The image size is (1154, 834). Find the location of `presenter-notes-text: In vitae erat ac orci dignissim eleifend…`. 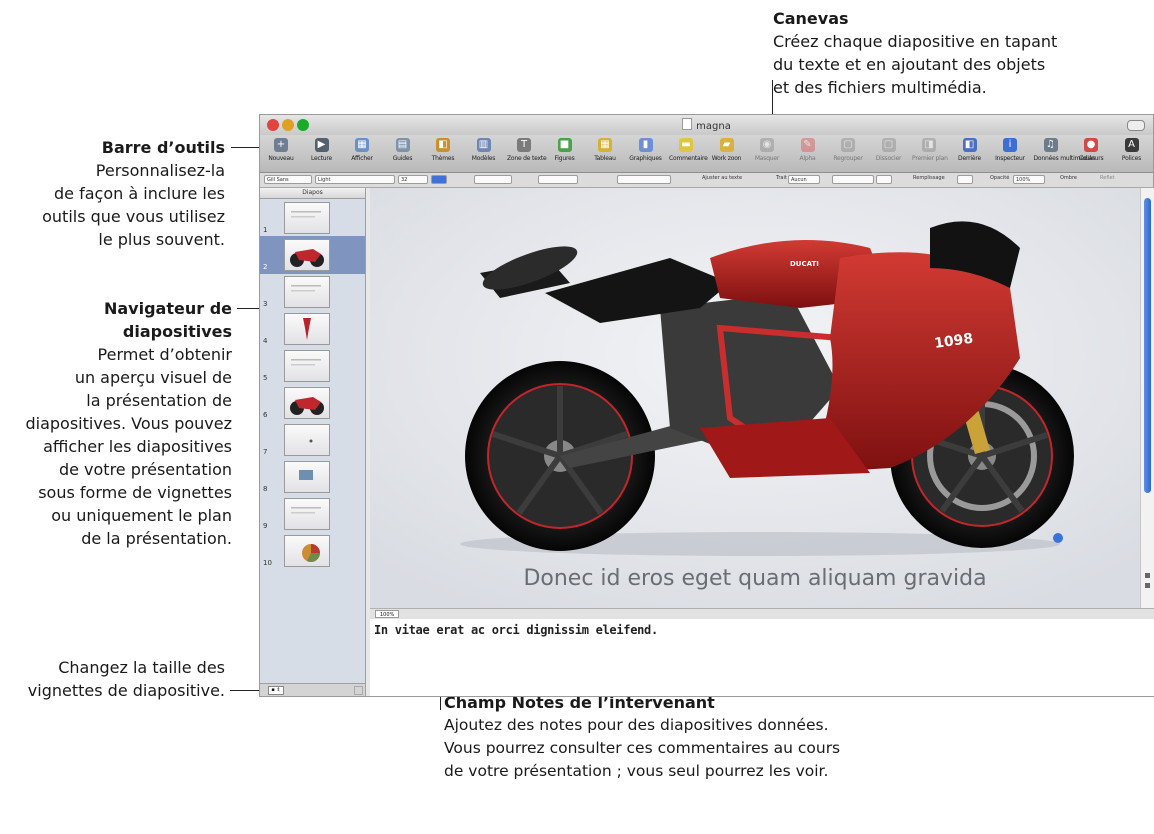

presenter-notes-text: In vitae erat ac orci dignissim eleifend… is located at coordinates (516, 630).